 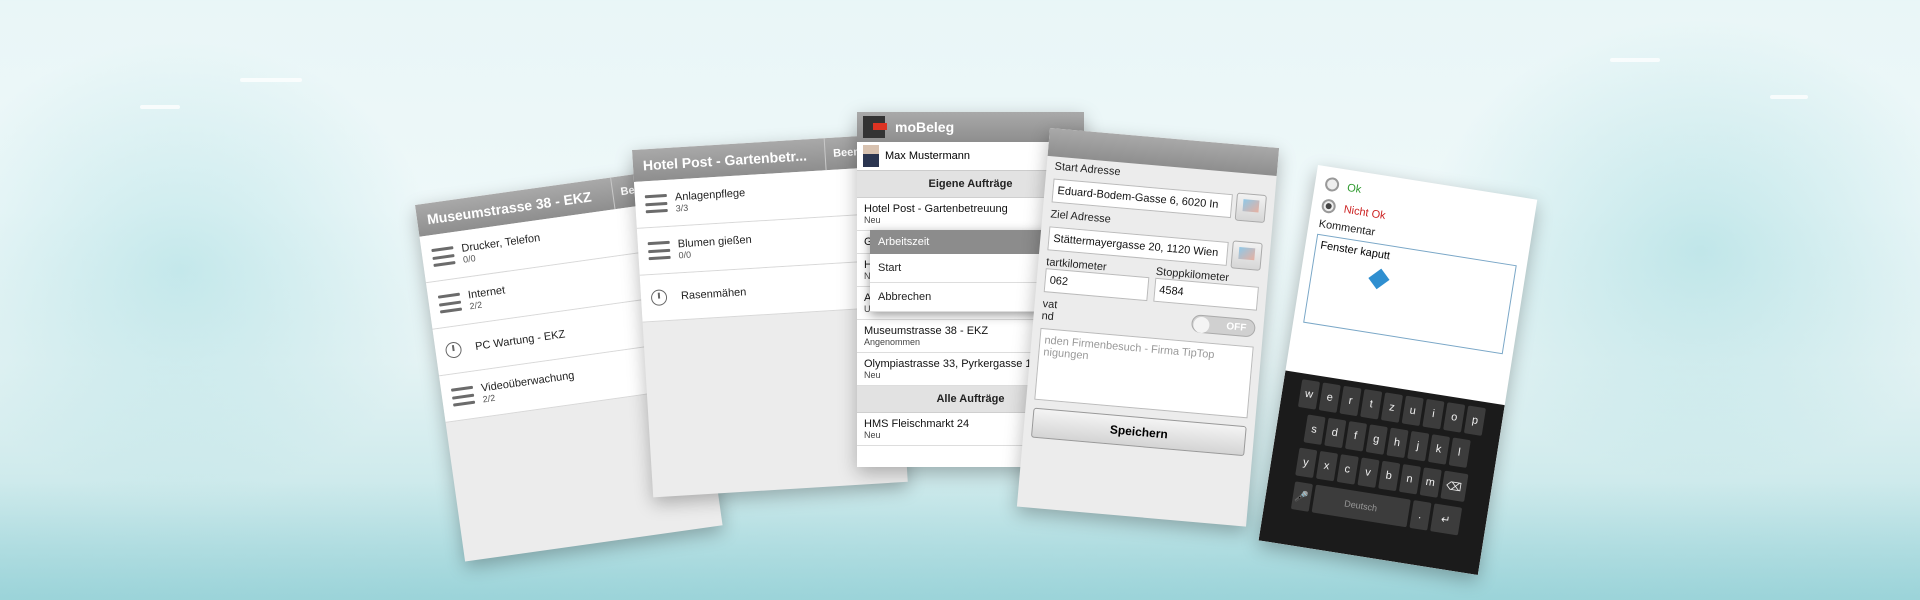 I want to click on key-v: v, so click(x=1368, y=472).